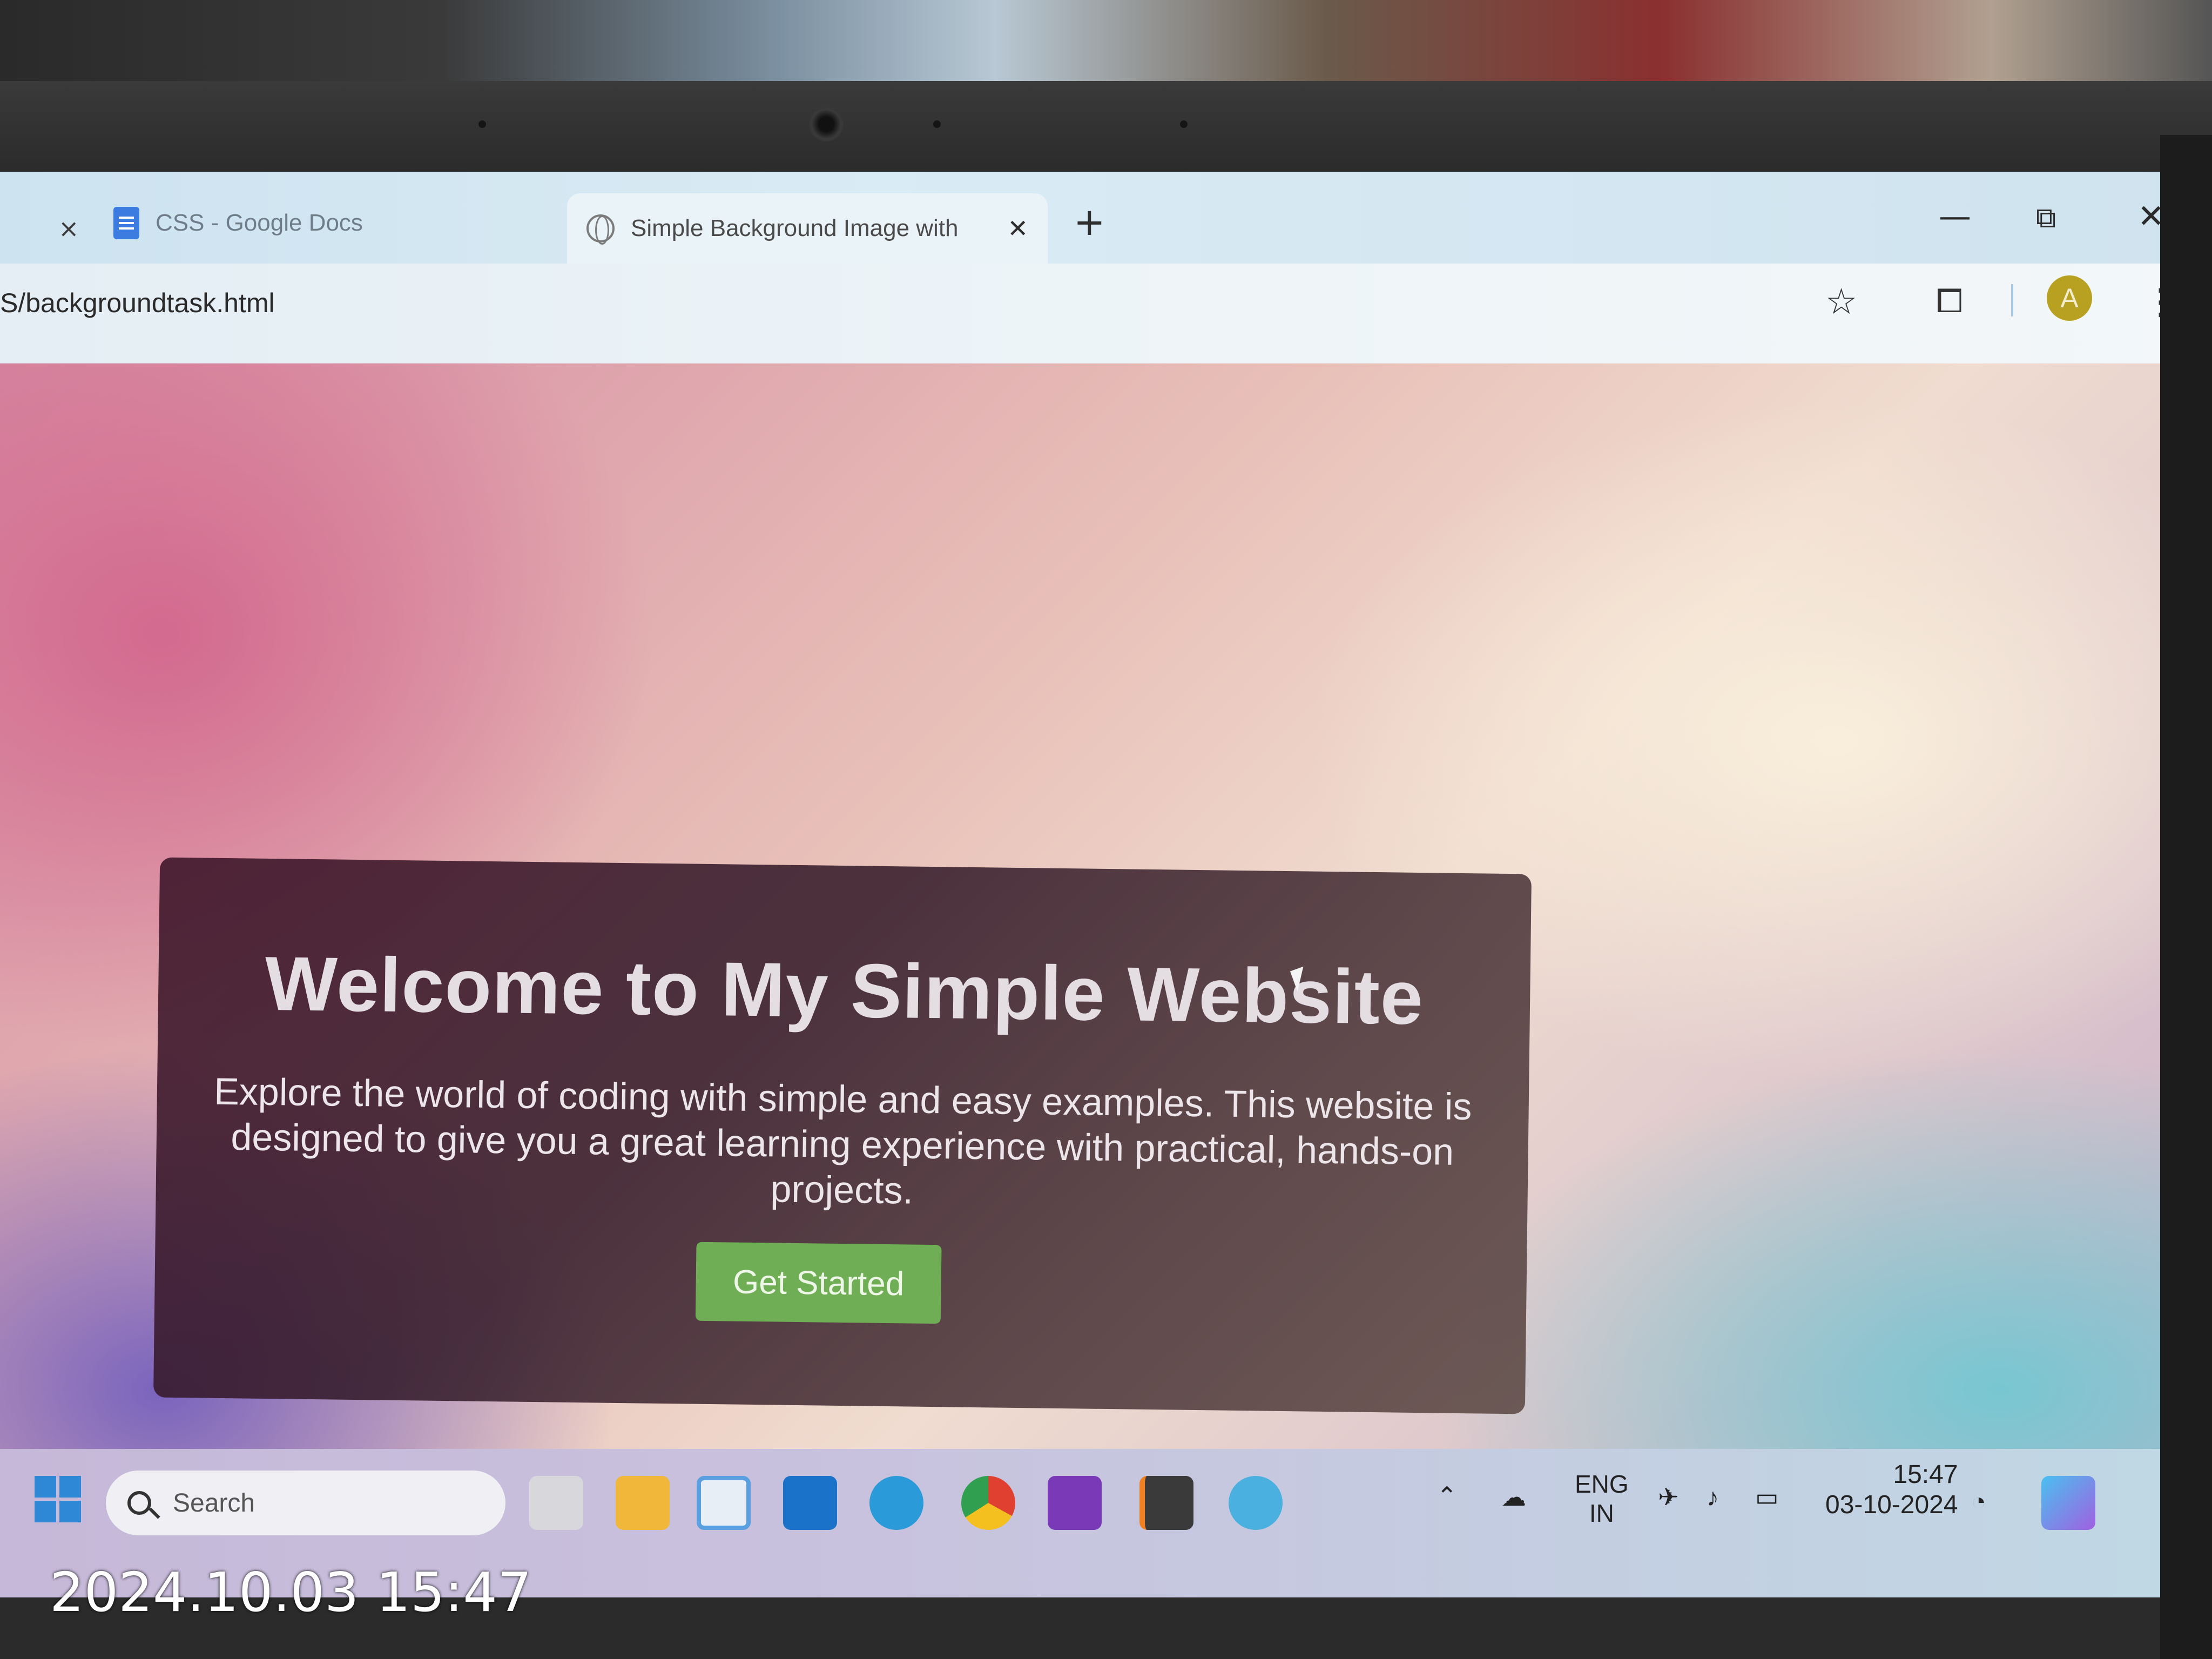 The image size is (2212, 1659). Describe the element at coordinates (988, 1503) in the screenshot. I see `chrome-icon` at that location.